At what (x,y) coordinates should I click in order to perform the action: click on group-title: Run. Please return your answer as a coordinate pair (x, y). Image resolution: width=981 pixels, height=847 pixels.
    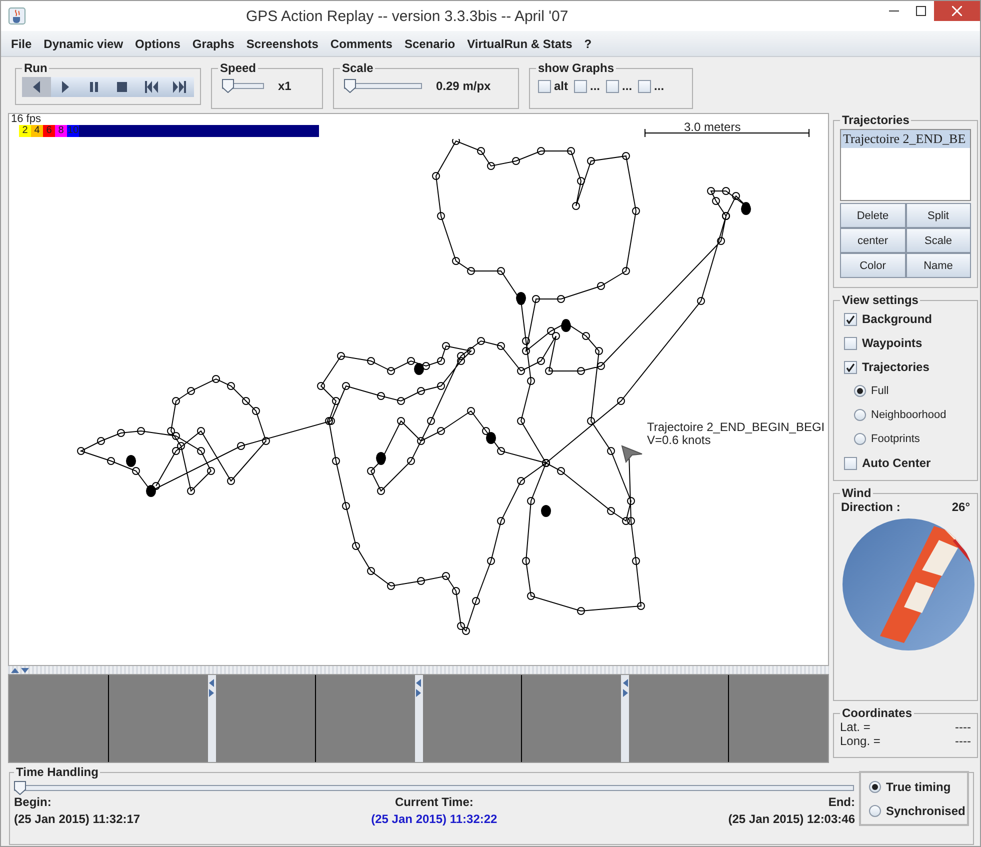
    Looking at the image, I should click on (35, 68).